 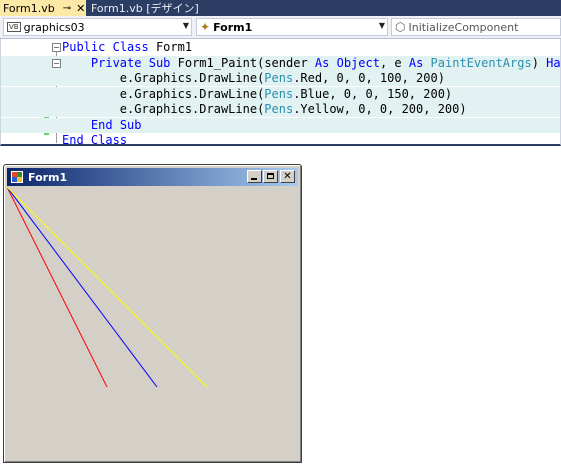 What do you see at coordinates (292, 27) in the screenshot?
I see `class-combo: ✦ Form1 ▼` at bounding box center [292, 27].